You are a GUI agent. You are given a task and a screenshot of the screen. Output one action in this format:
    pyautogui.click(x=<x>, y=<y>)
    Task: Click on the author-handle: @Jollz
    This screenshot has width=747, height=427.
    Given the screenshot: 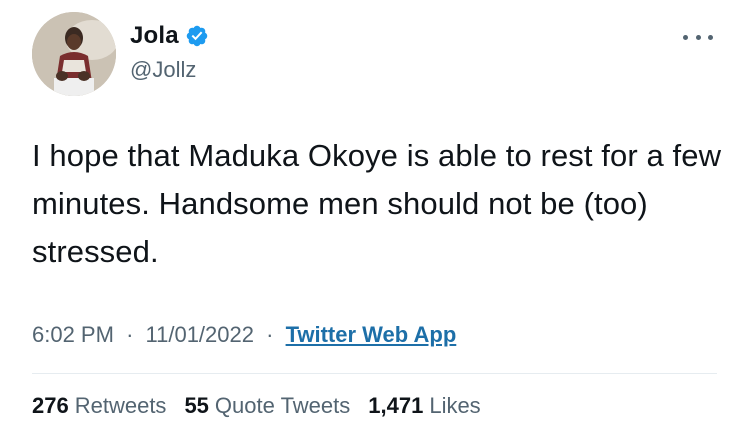 What is the action you would take?
    pyautogui.click(x=163, y=70)
    